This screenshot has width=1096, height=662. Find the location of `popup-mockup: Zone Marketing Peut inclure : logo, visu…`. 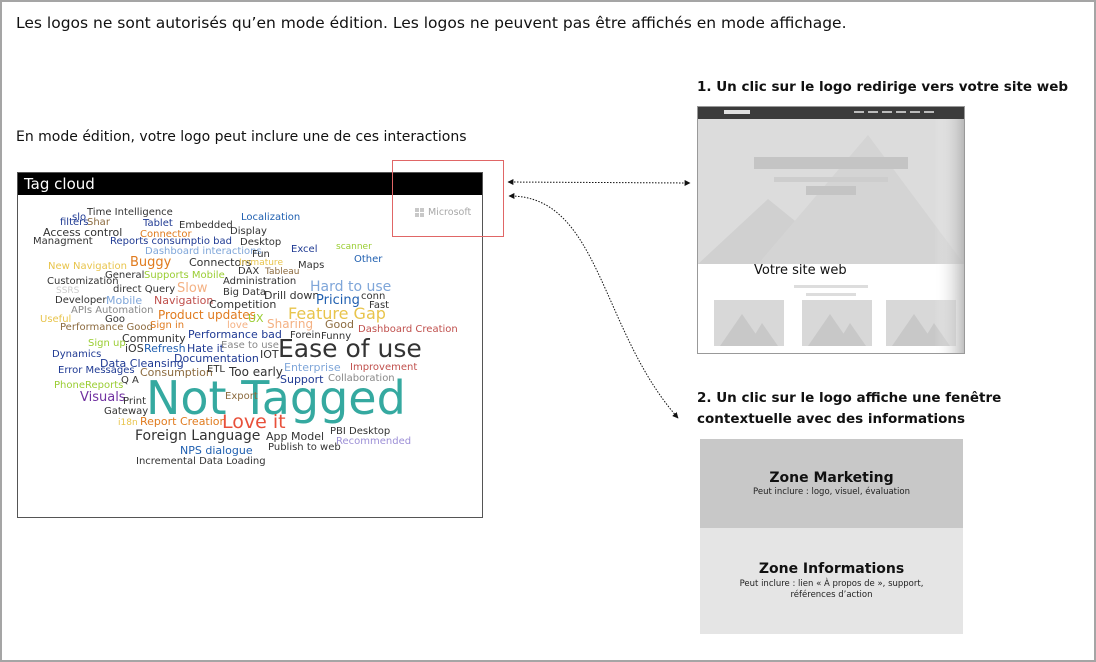

popup-mockup: Zone Marketing Peut inclure : logo, visu… is located at coordinates (831, 536).